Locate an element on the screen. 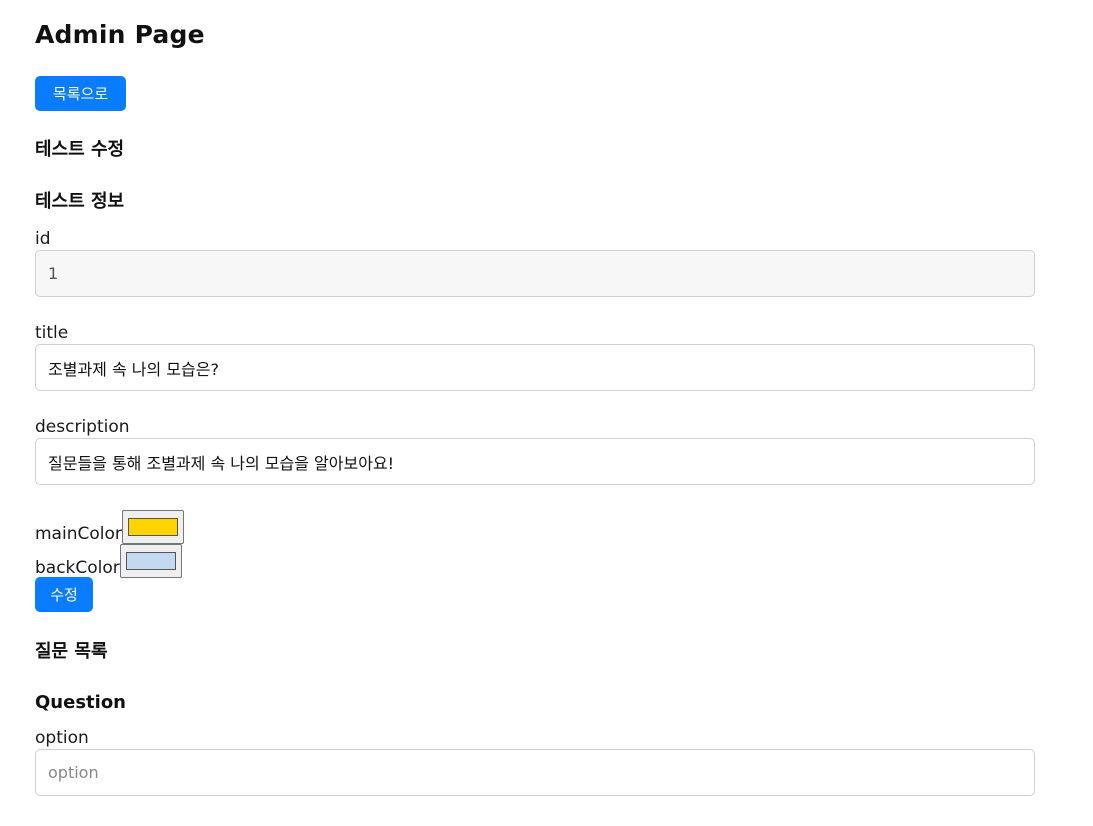  title-label: title is located at coordinates (52, 333).